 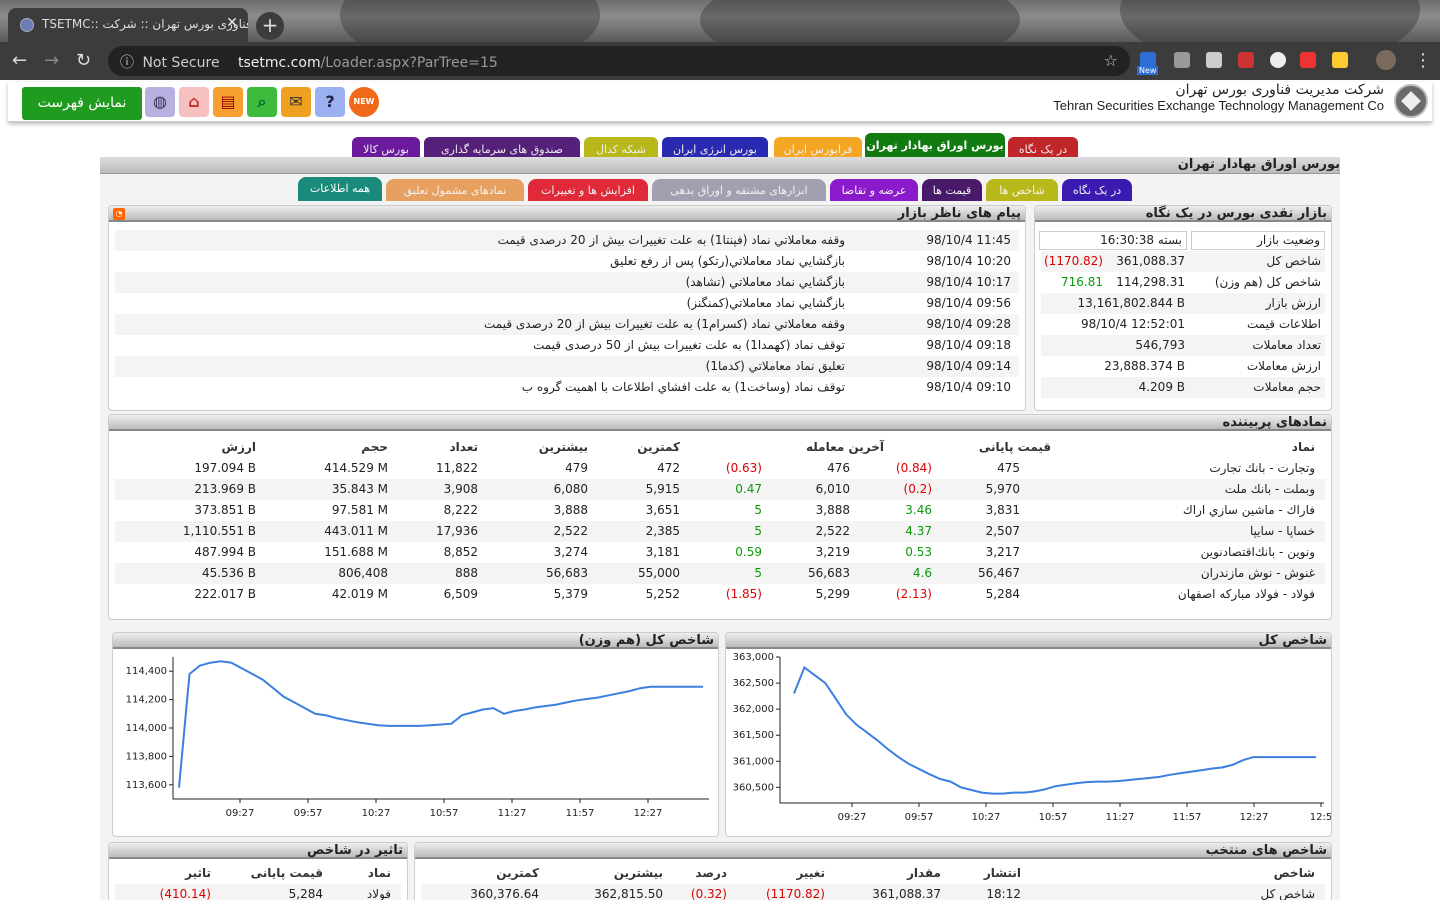 I want to click on selected-header-cell: انتشار, so click(x=1002, y=873).